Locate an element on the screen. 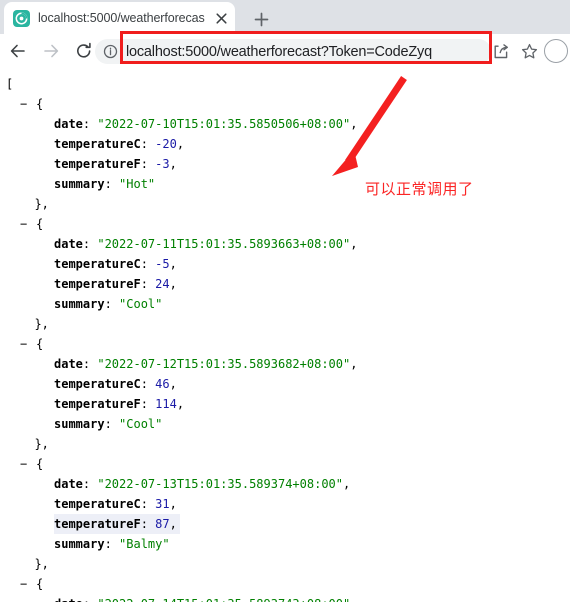 The height and width of the screenshot is (602, 570). close-icon is located at coordinates (221, 18).